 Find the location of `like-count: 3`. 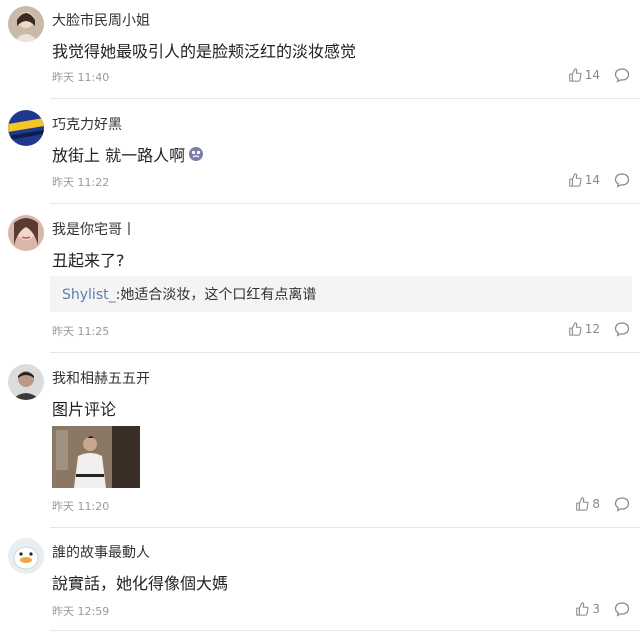

like-count: 3 is located at coordinates (596, 609).